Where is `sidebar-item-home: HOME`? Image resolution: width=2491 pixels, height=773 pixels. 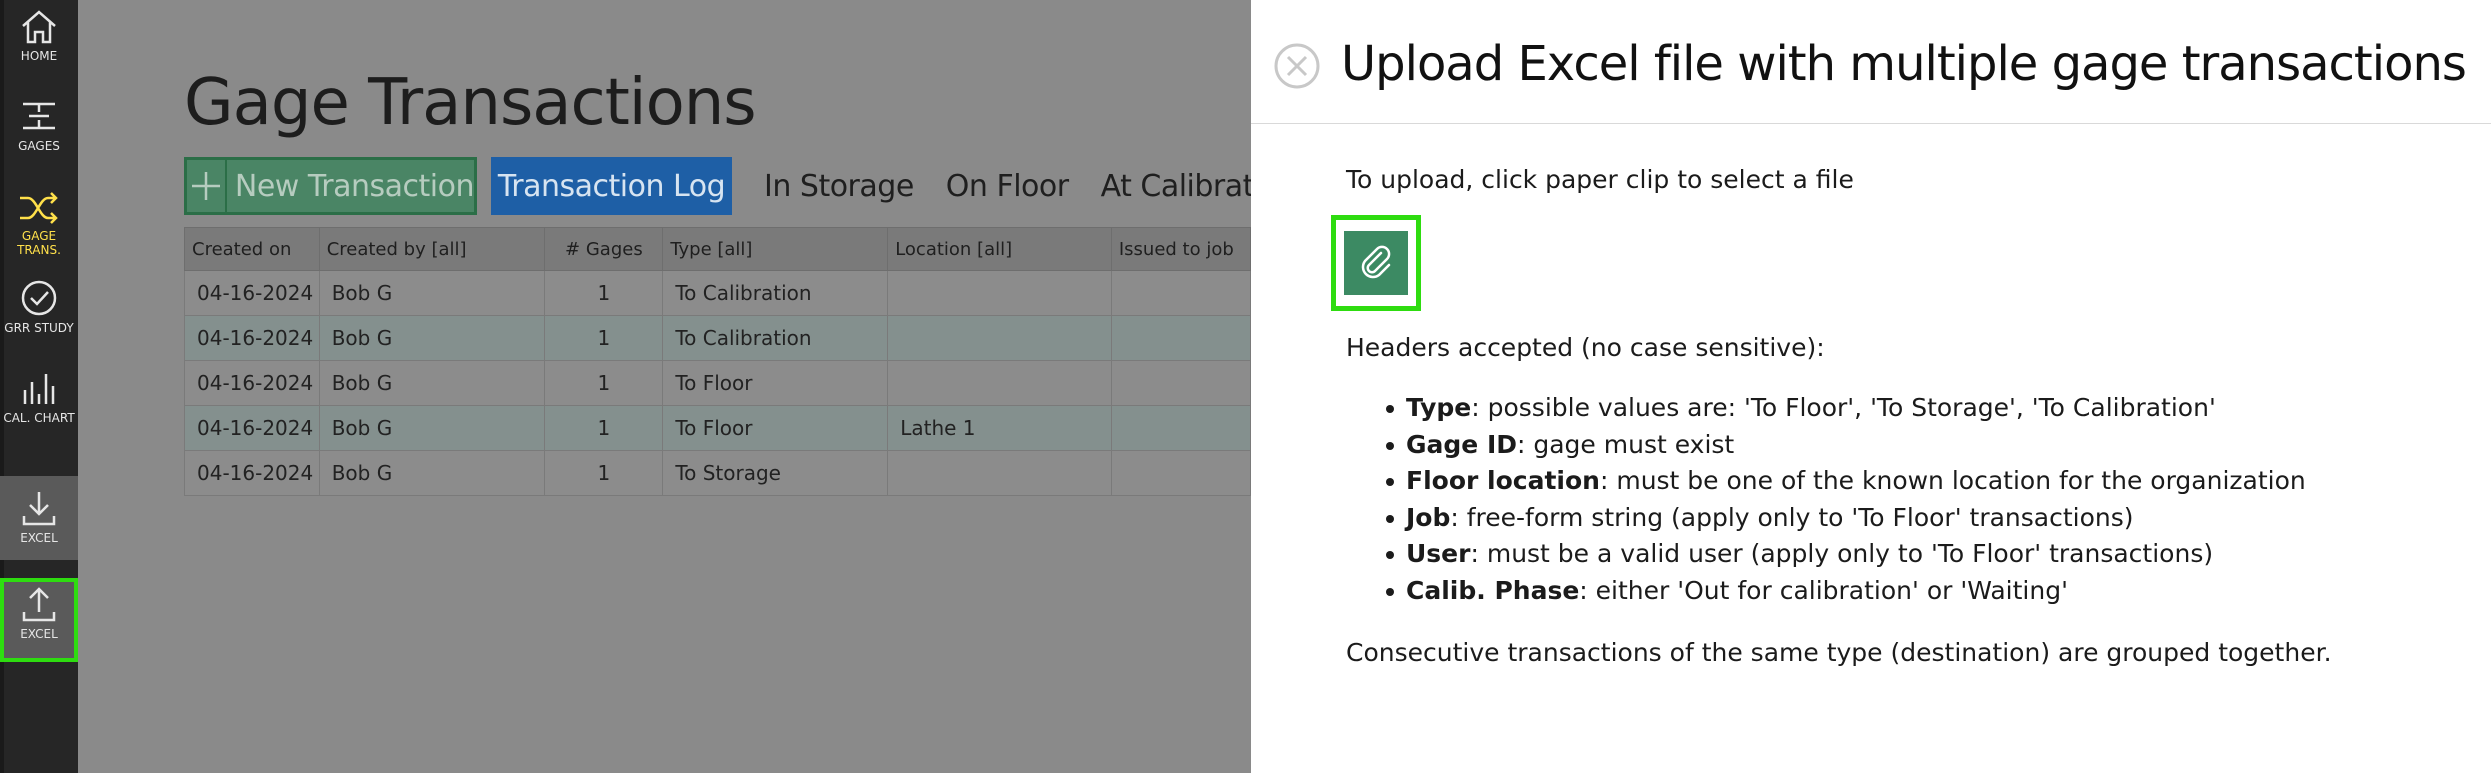
sidebar-item-home: HOME is located at coordinates (39, 38).